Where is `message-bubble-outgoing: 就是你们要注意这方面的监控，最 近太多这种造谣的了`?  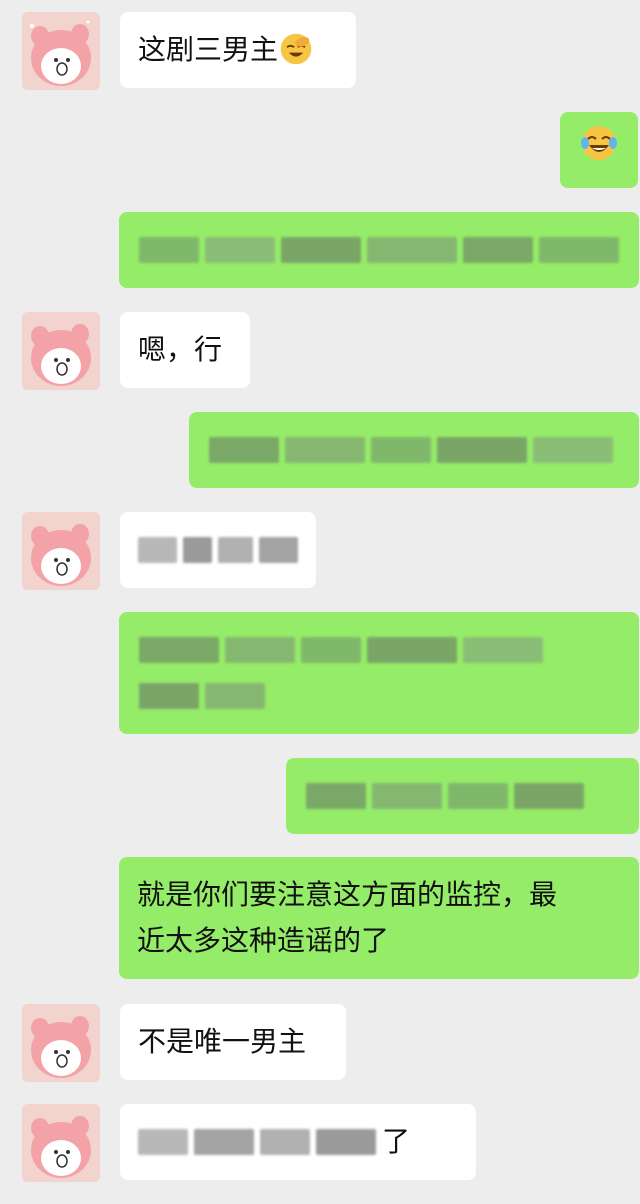
message-bubble-outgoing: 就是你们要注意这方面的监控，最 近太多这种造谣的了 is located at coordinates (379, 918).